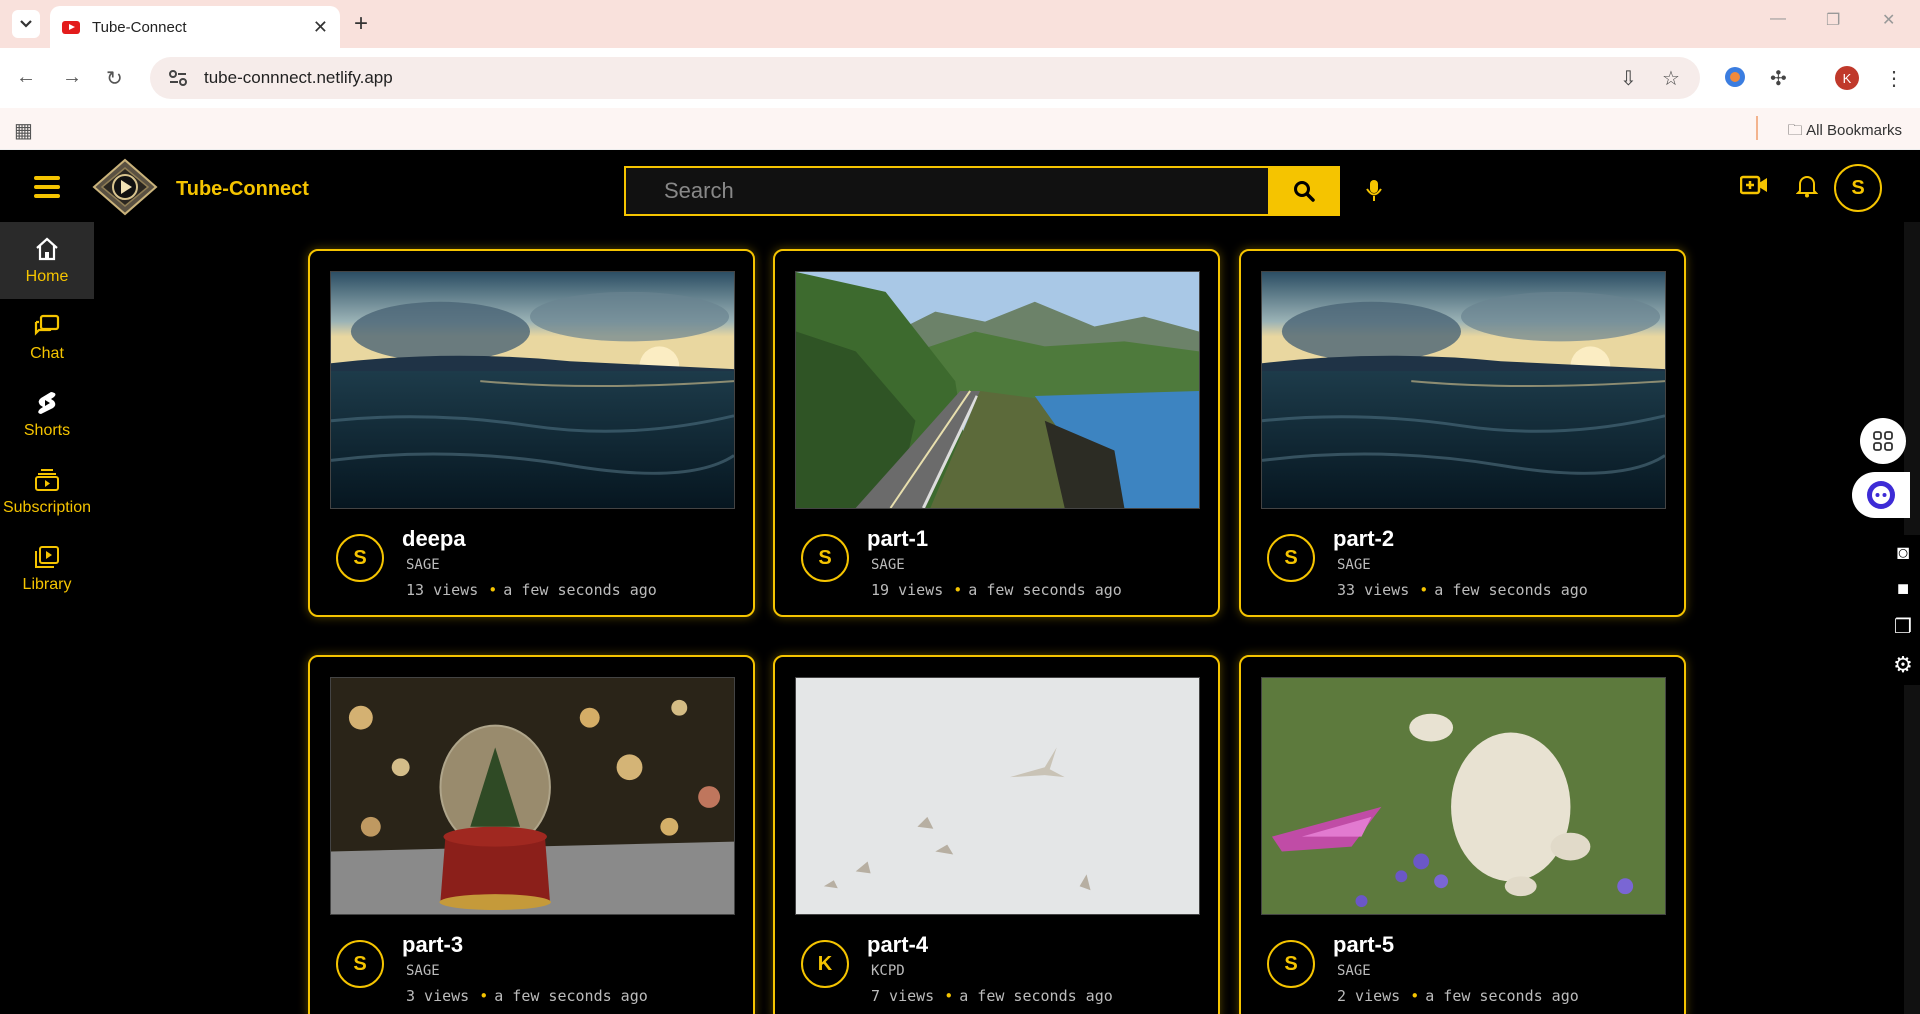  What do you see at coordinates (47, 507) in the screenshot?
I see `sidebar-item-label: Subscription` at bounding box center [47, 507].